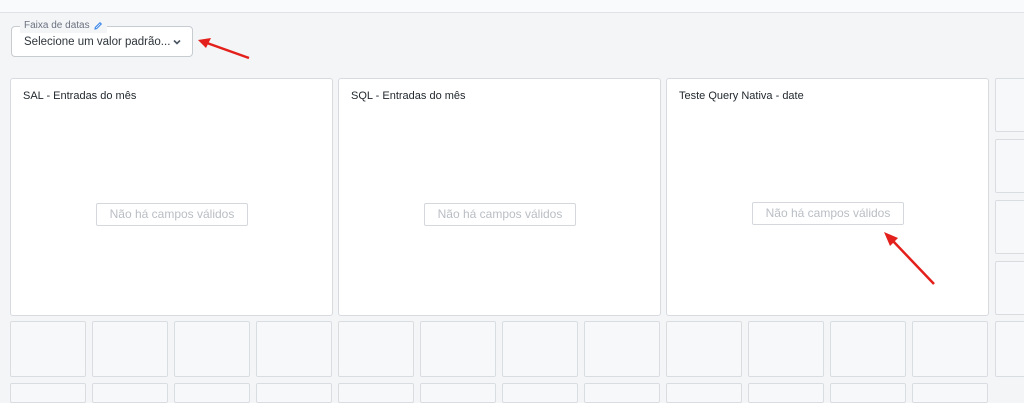 This screenshot has width=1024, height=403. Describe the element at coordinates (224, 49) in the screenshot. I see `arrow-annotation-filter` at that location.